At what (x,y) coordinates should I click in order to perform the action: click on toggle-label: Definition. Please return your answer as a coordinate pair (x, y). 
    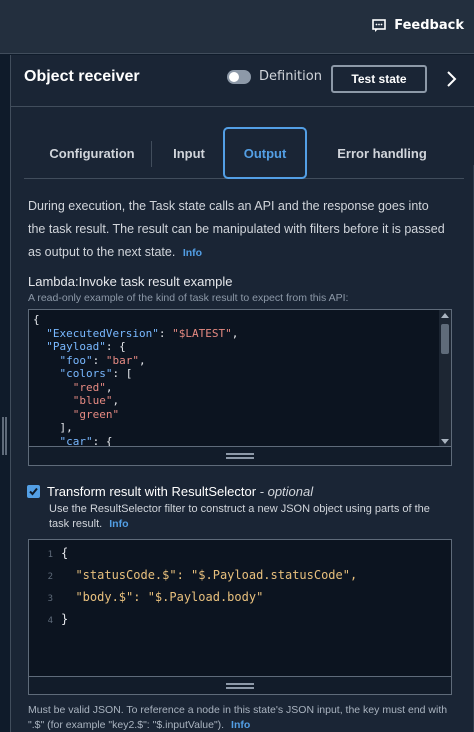
    Looking at the image, I should click on (290, 76).